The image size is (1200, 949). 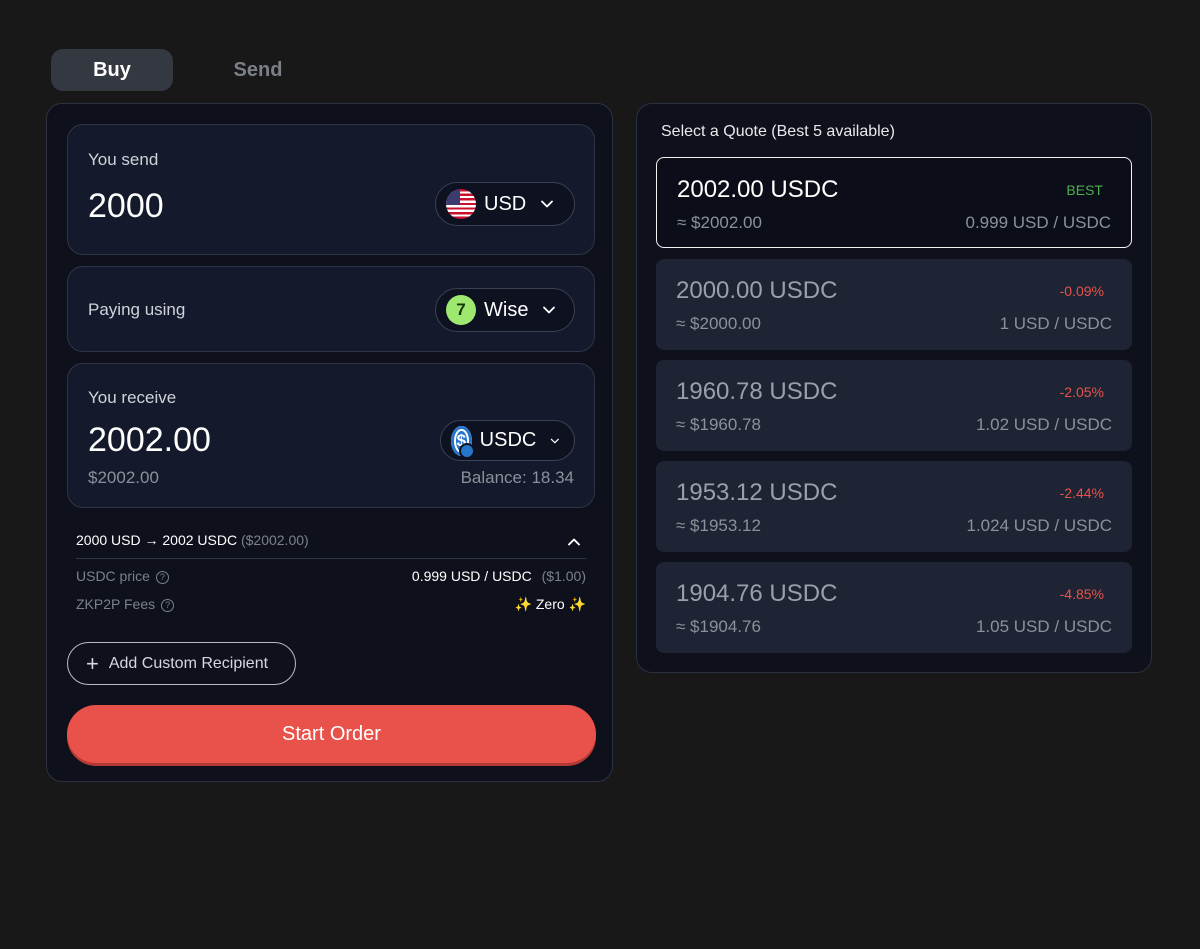 What do you see at coordinates (719, 222) in the screenshot?
I see `quote-usd: ≈ $2002.00` at bounding box center [719, 222].